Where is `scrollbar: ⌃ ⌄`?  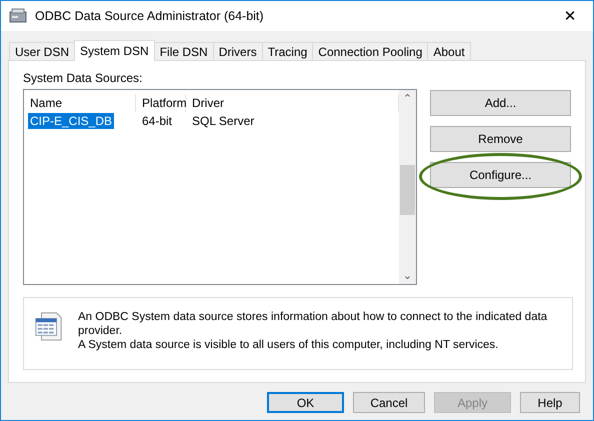 scrollbar: ⌃ ⌄ is located at coordinates (407, 187).